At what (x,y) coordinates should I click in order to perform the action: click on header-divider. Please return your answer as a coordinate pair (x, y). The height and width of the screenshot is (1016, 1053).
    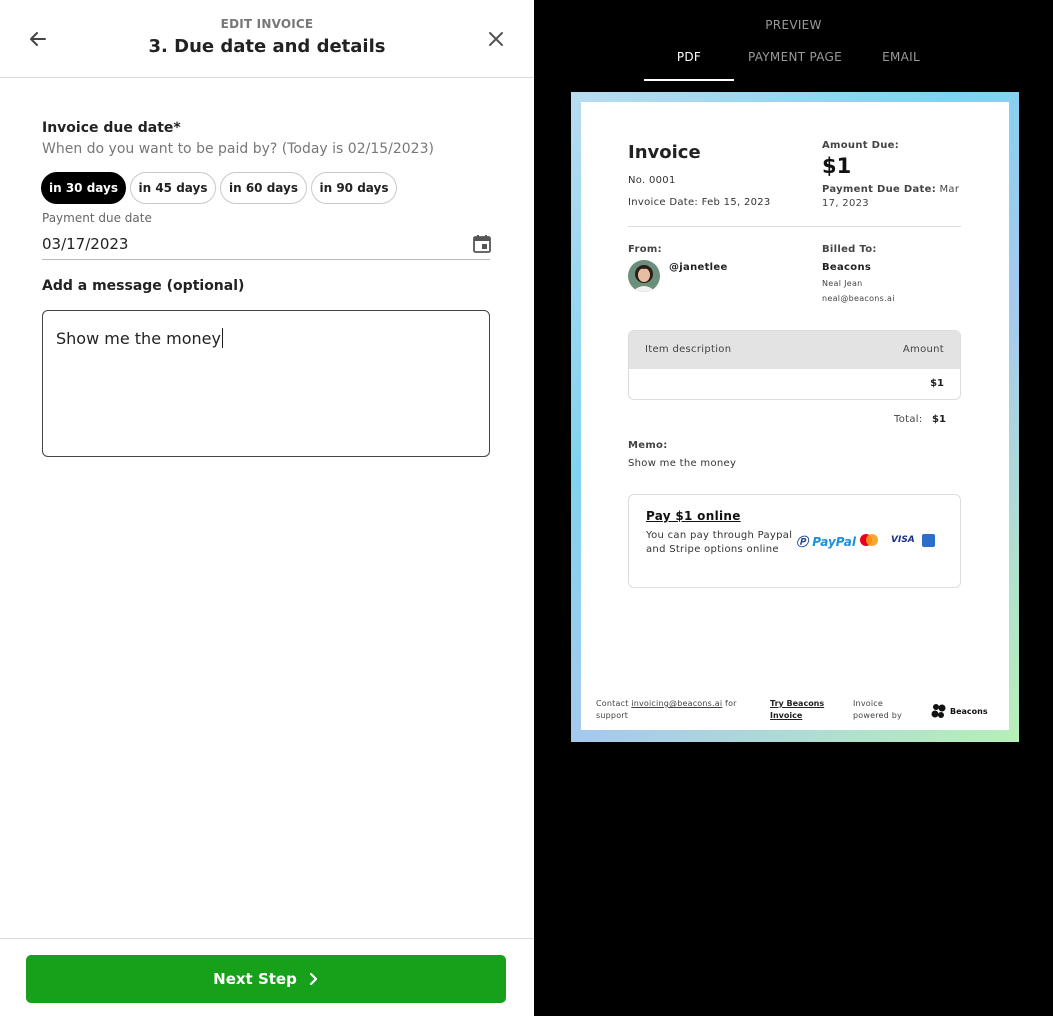
    Looking at the image, I should click on (794, 226).